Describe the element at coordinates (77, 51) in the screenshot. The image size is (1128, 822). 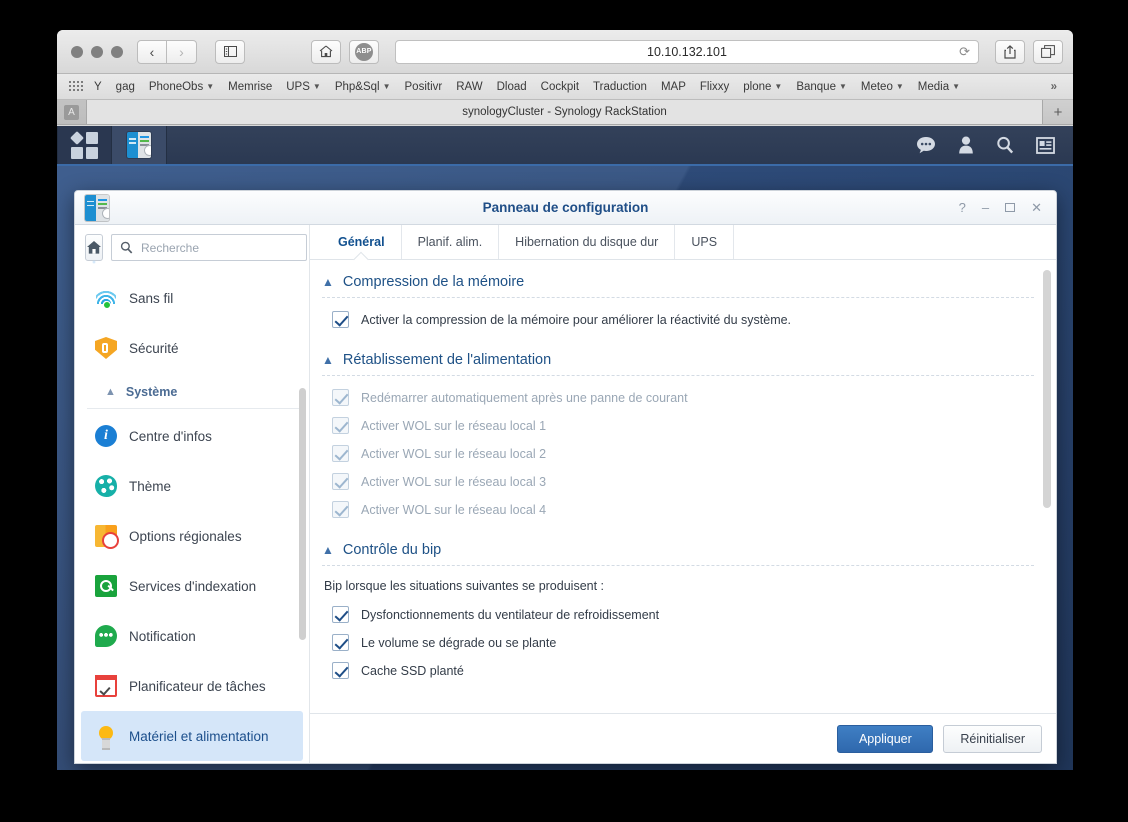
I see `close-window-button` at that location.